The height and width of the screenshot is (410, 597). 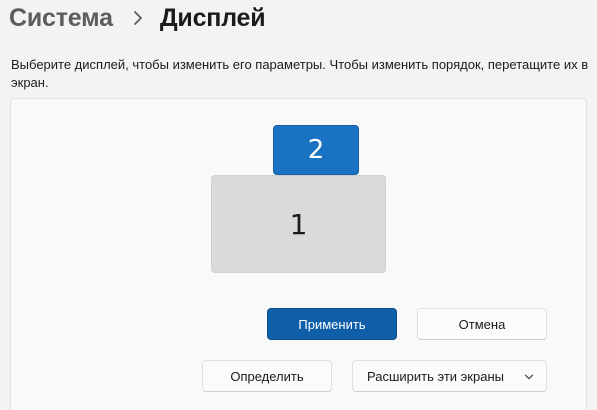 I want to click on identify-button: Определить, so click(x=267, y=376).